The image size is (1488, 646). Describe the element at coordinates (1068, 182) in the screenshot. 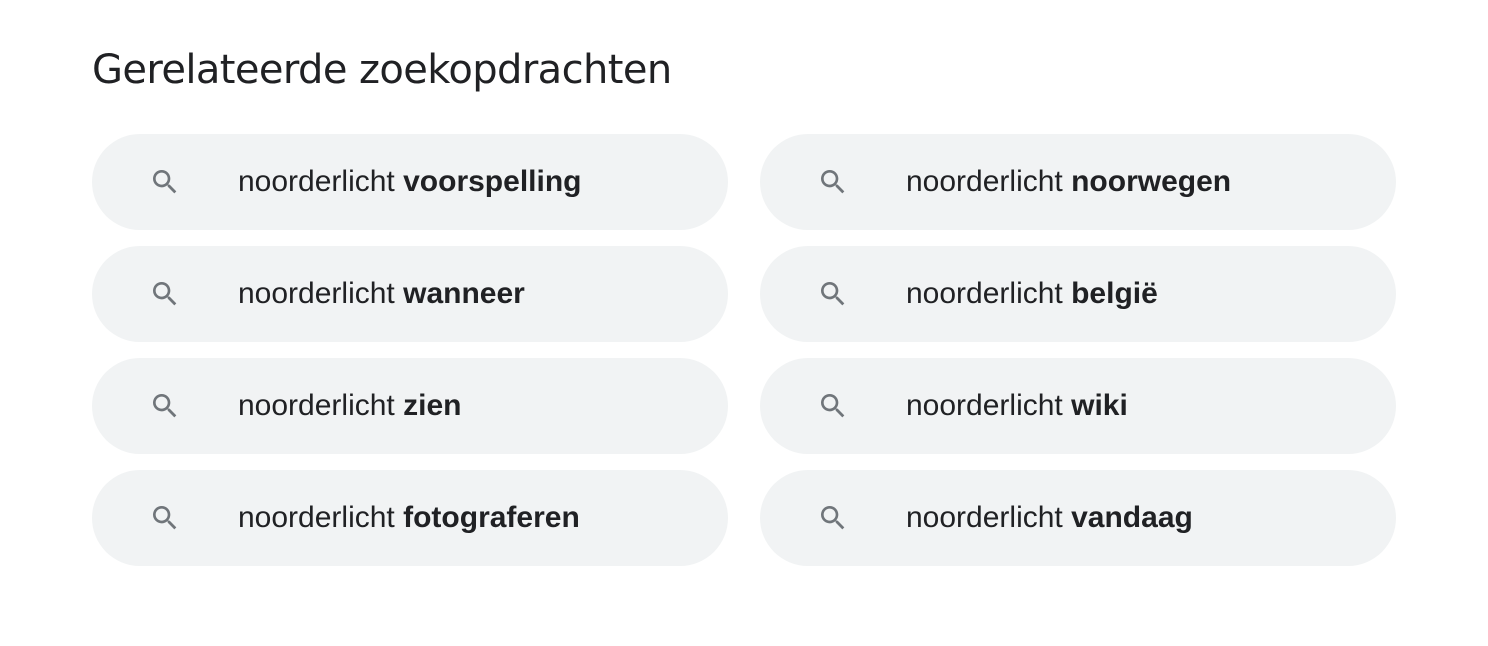

I see `related-search-label: noorderlicht noorwegen` at that location.